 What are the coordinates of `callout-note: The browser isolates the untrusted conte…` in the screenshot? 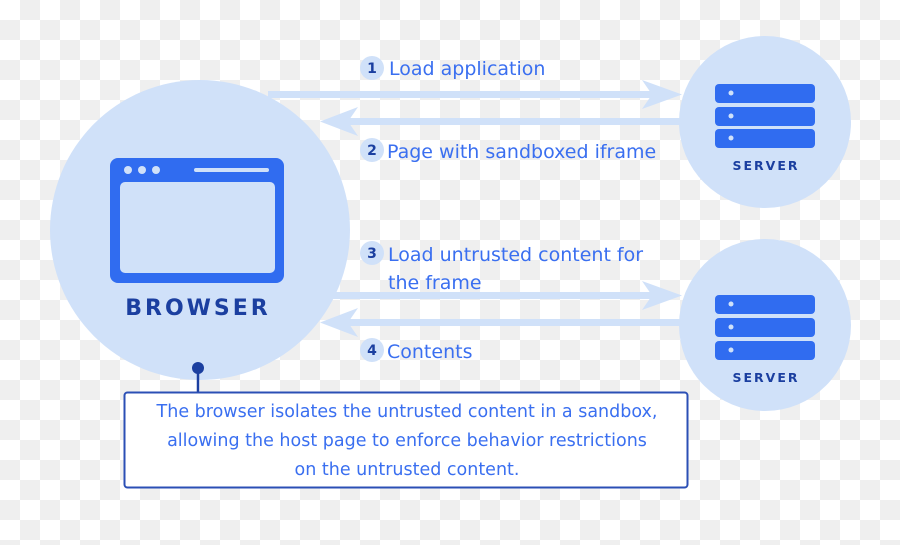 It's located at (406, 425).